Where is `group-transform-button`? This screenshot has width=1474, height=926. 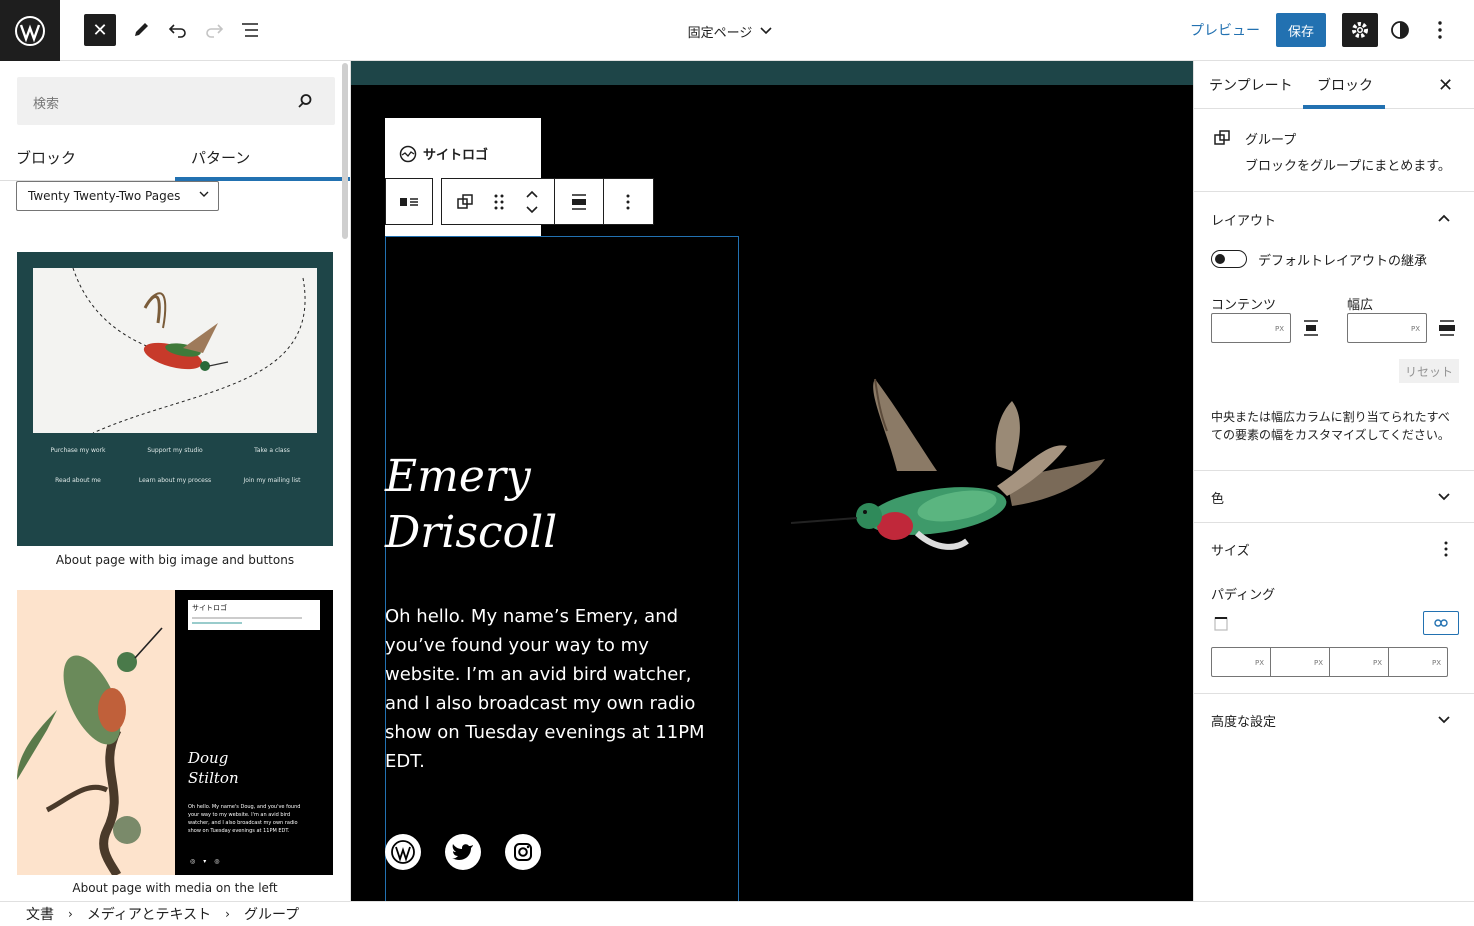 group-transform-button is located at coordinates (465, 201).